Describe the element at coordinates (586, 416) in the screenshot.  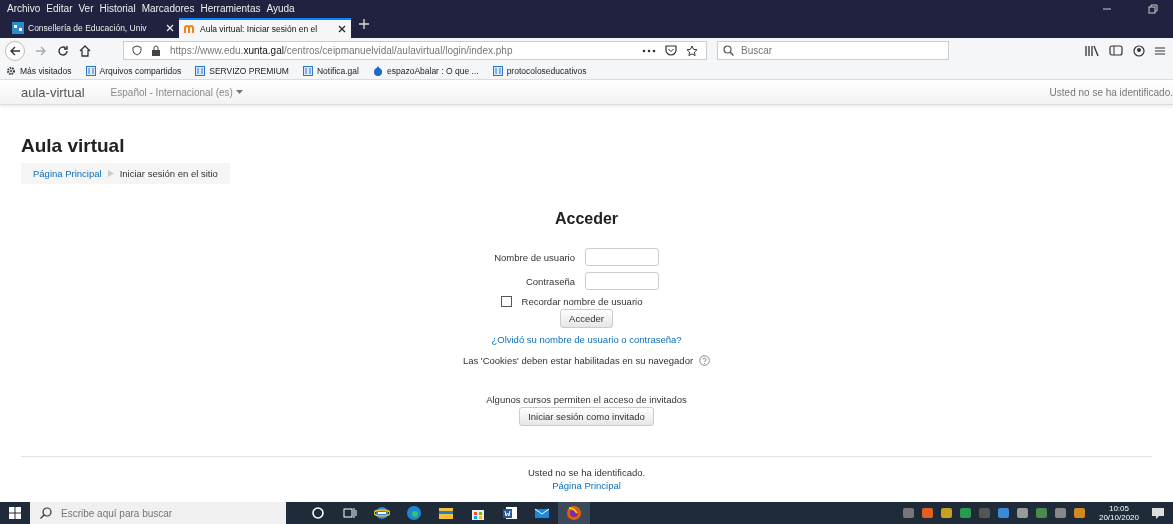
I see `guest-login-button: Iniciar sesión como invitado` at that location.